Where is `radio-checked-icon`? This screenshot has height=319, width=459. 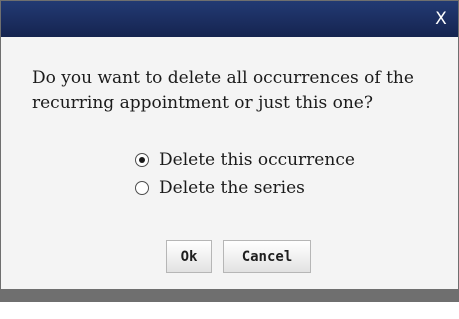 radio-checked-icon is located at coordinates (142, 160).